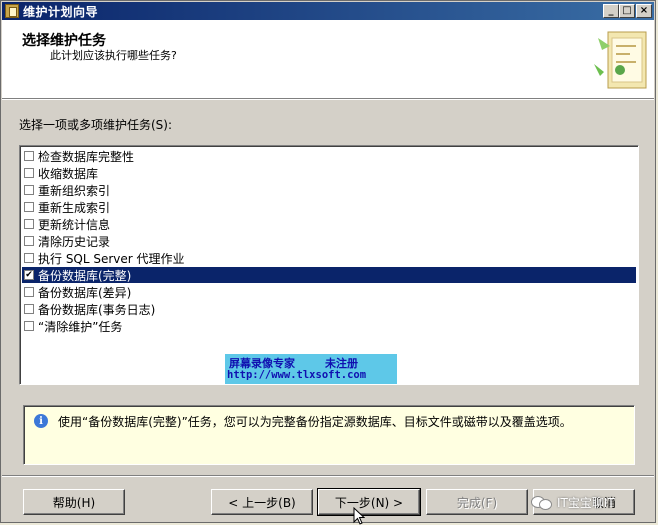 The height and width of the screenshot is (525, 658). Describe the element at coordinates (329, 309) in the screenshot. I see `task-item-backup-log: 备份数据库(事务日志)` at that location.